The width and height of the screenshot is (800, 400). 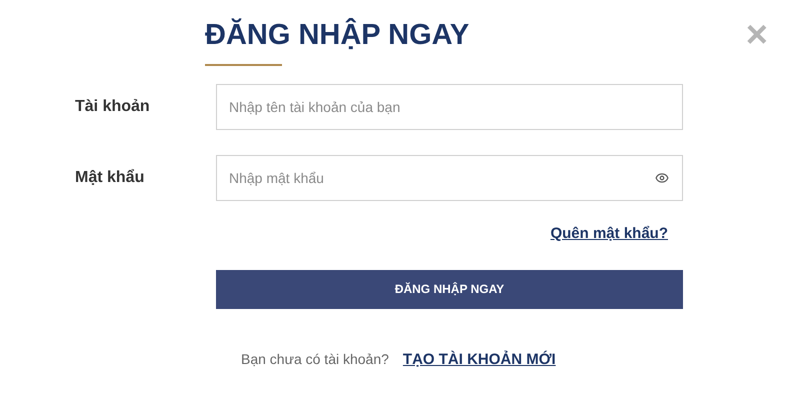 What do you see at coordinates (609, 234) in the screenshot?
I see `forgot-password-link: Quên mật khẩu?` at bounding box center [609, 234].